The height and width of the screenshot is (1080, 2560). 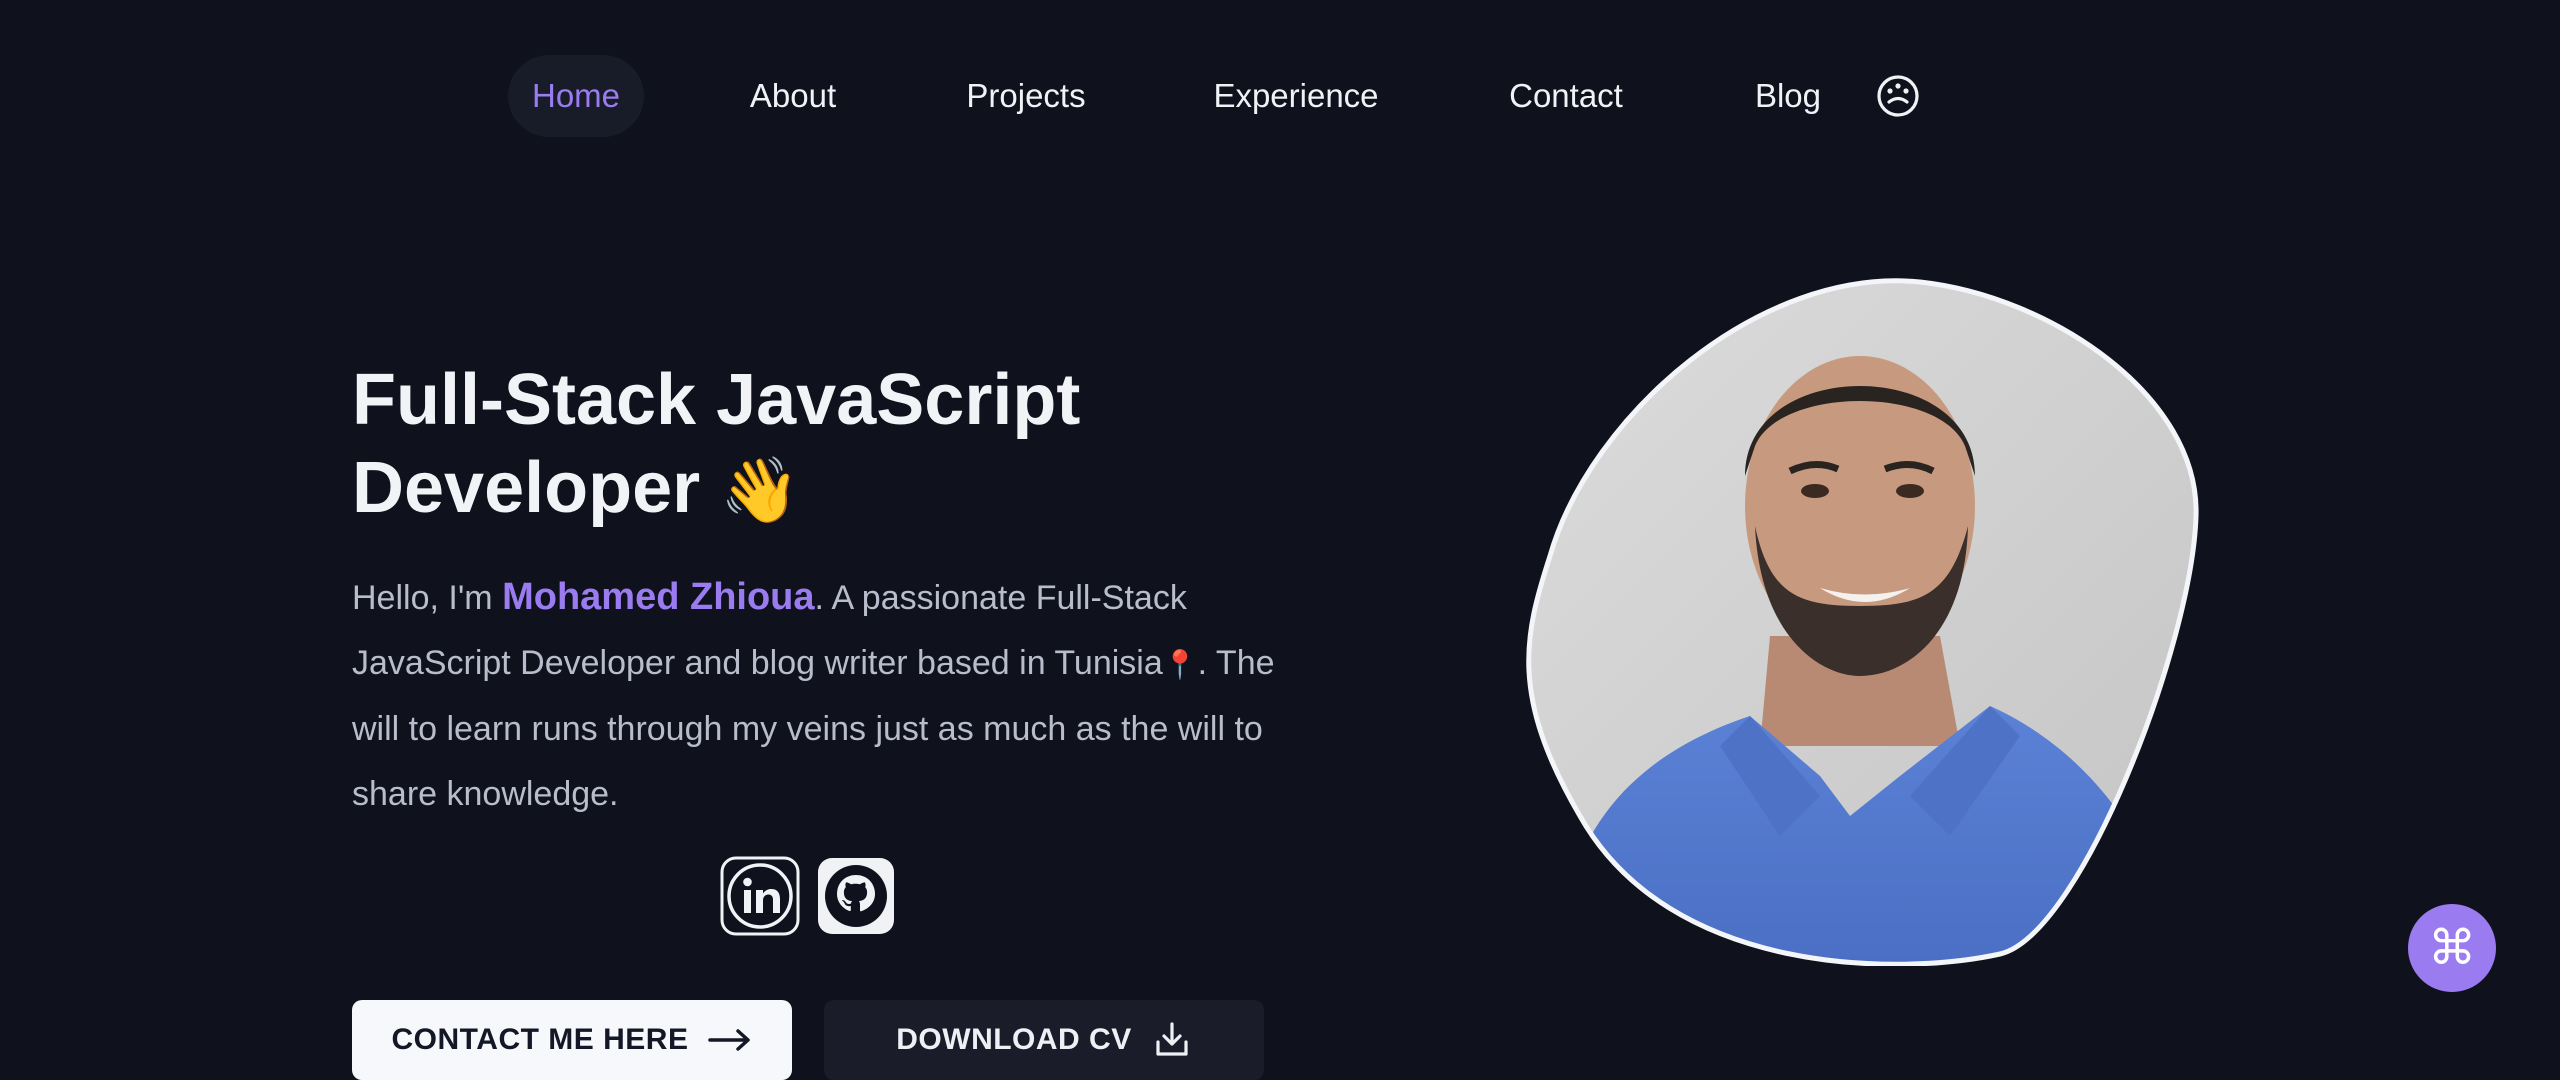 I want to click on download-cv-button: DOWNLOAD CV, so click(x=1044, y=1040).